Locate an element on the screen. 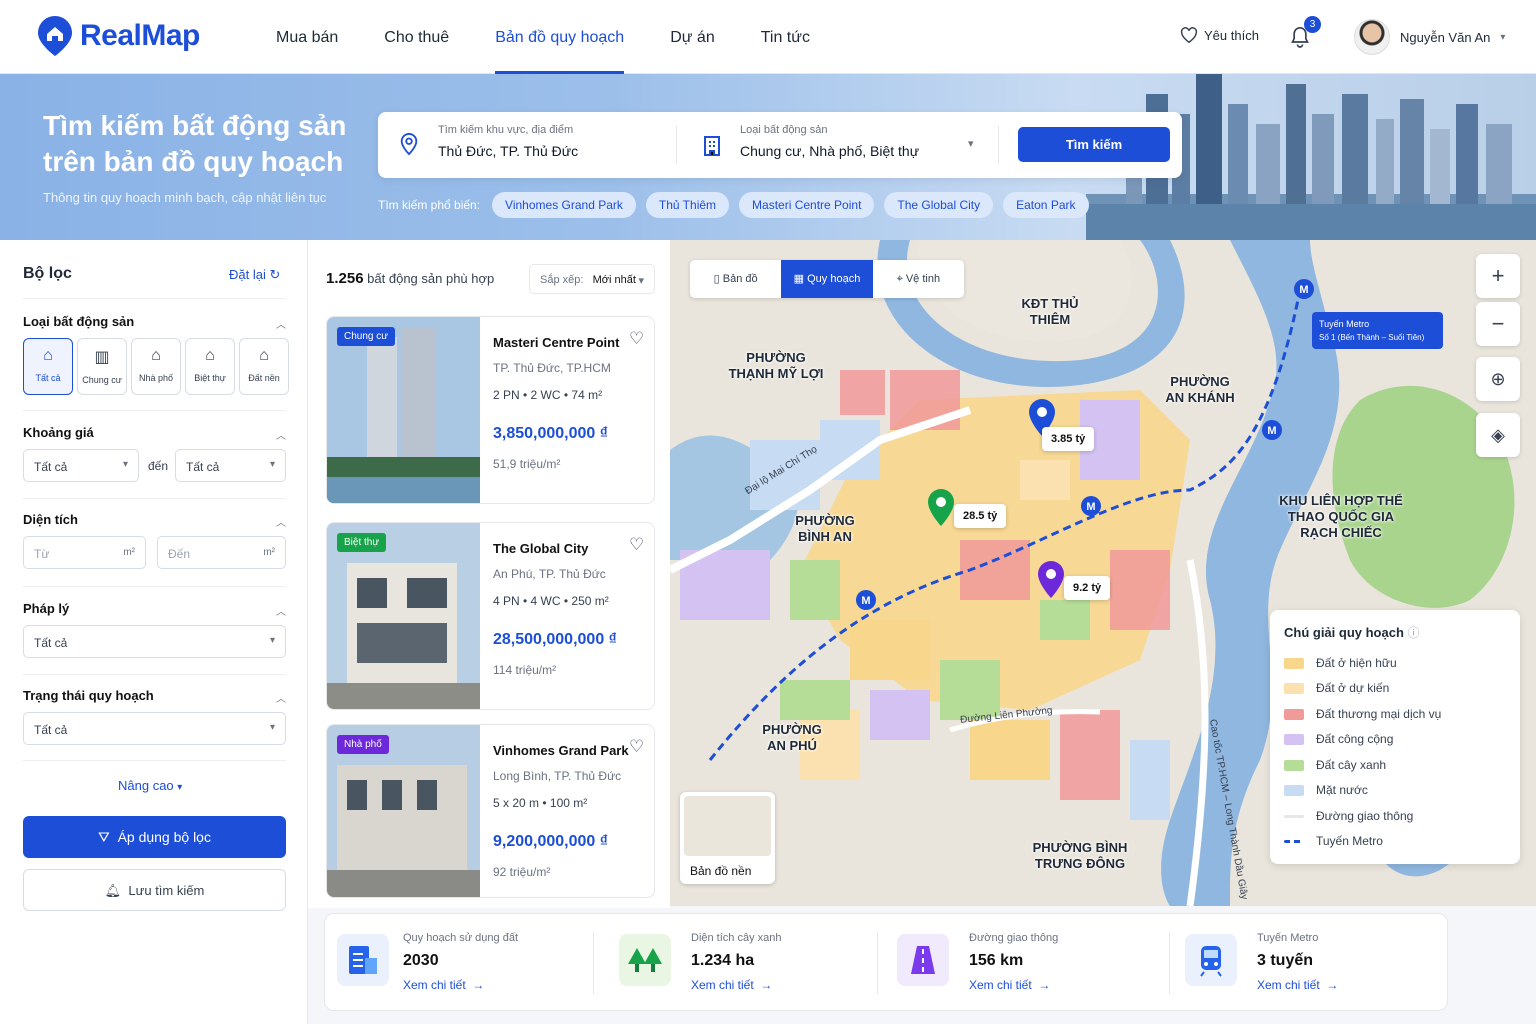 This screenshot has width=1536, height=1024. tab-label: Vệ tinh is located at coordinates (923, 279).